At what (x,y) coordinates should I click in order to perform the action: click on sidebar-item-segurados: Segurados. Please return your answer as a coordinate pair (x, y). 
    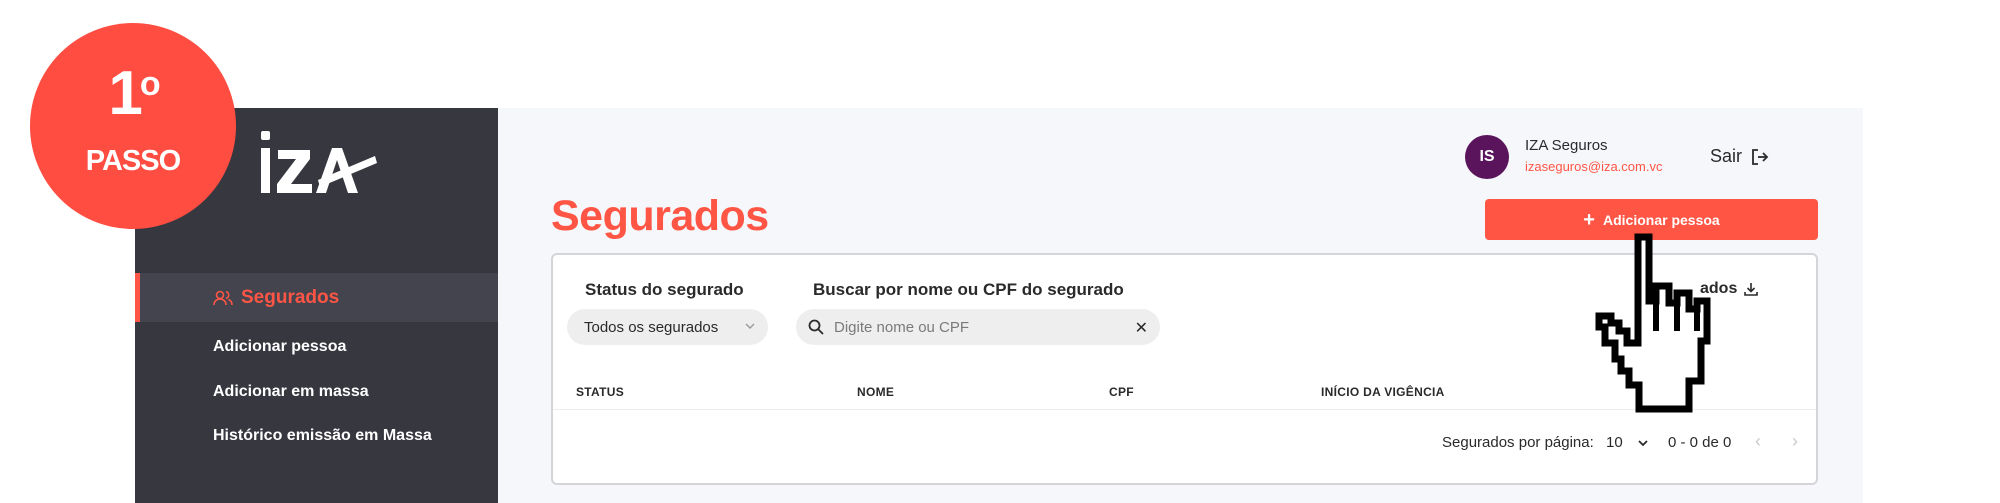
    Looking at the image, I should click on (316, 297).